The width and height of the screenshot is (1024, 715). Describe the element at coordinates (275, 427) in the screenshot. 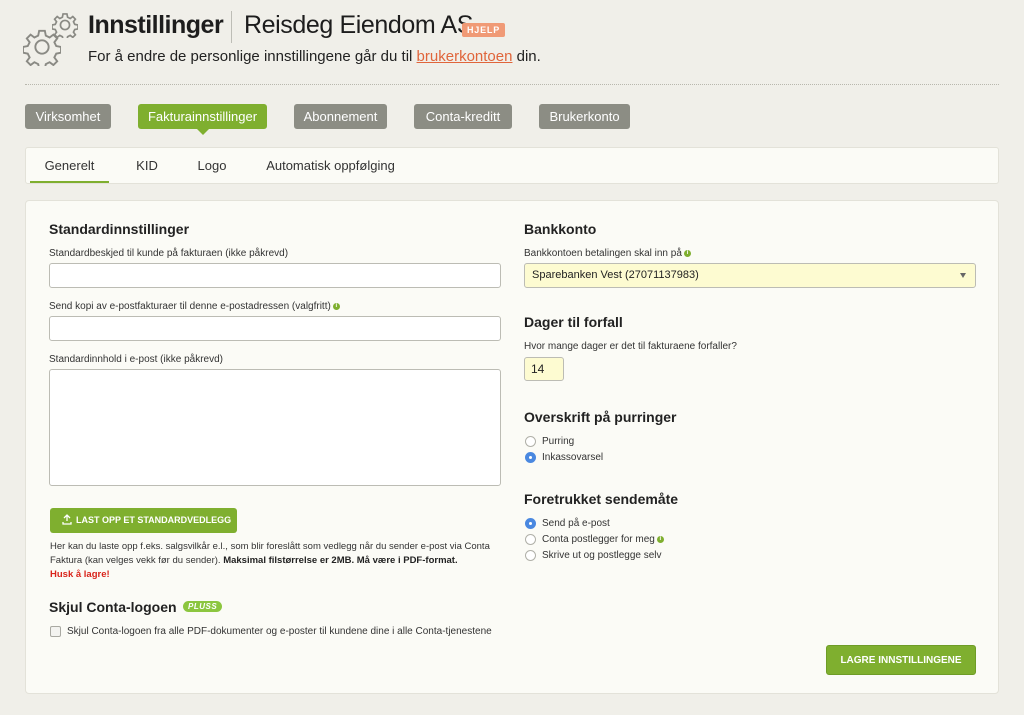

I see `email-content-textarea` at that location.